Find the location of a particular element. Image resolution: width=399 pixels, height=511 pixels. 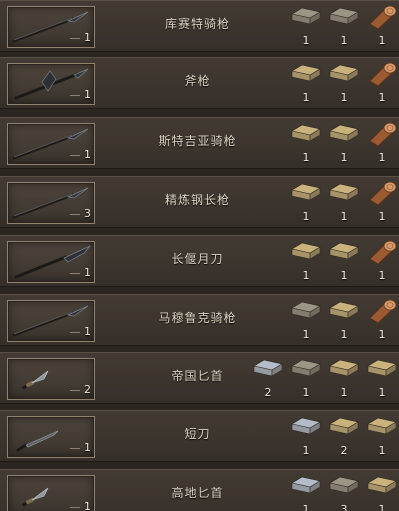

weapon-thumbnail: 3 is located at coordinates (51, 203).